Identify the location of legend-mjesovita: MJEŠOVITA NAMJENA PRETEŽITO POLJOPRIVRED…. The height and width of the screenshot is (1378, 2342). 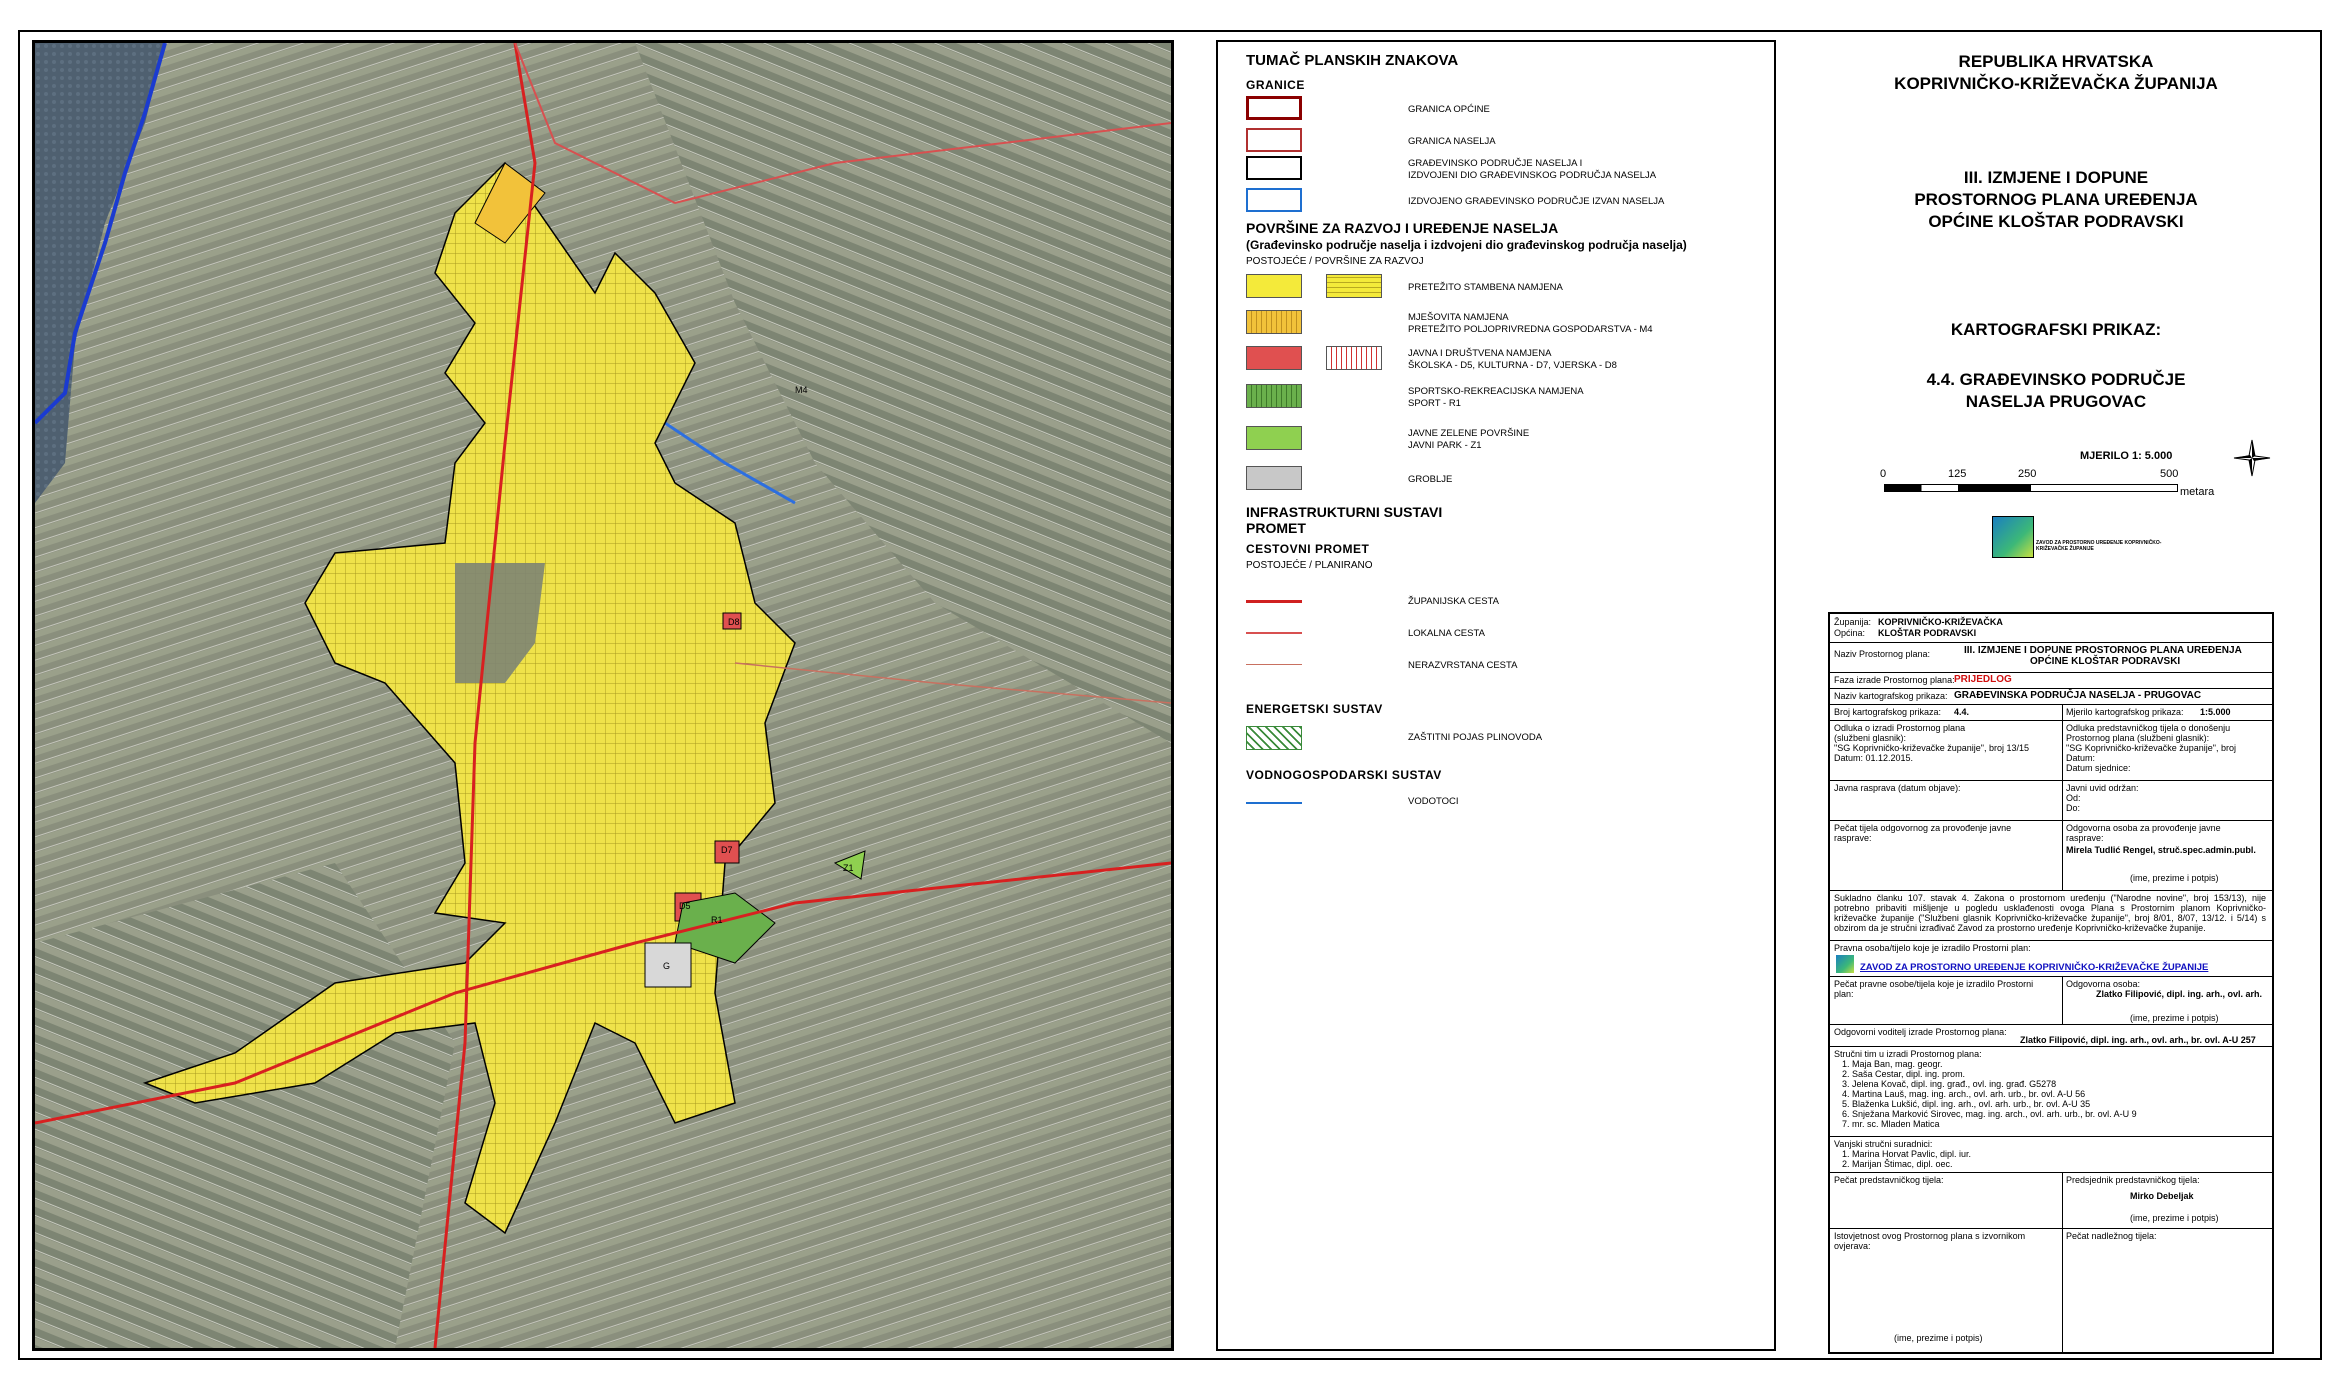
(1530, 323).